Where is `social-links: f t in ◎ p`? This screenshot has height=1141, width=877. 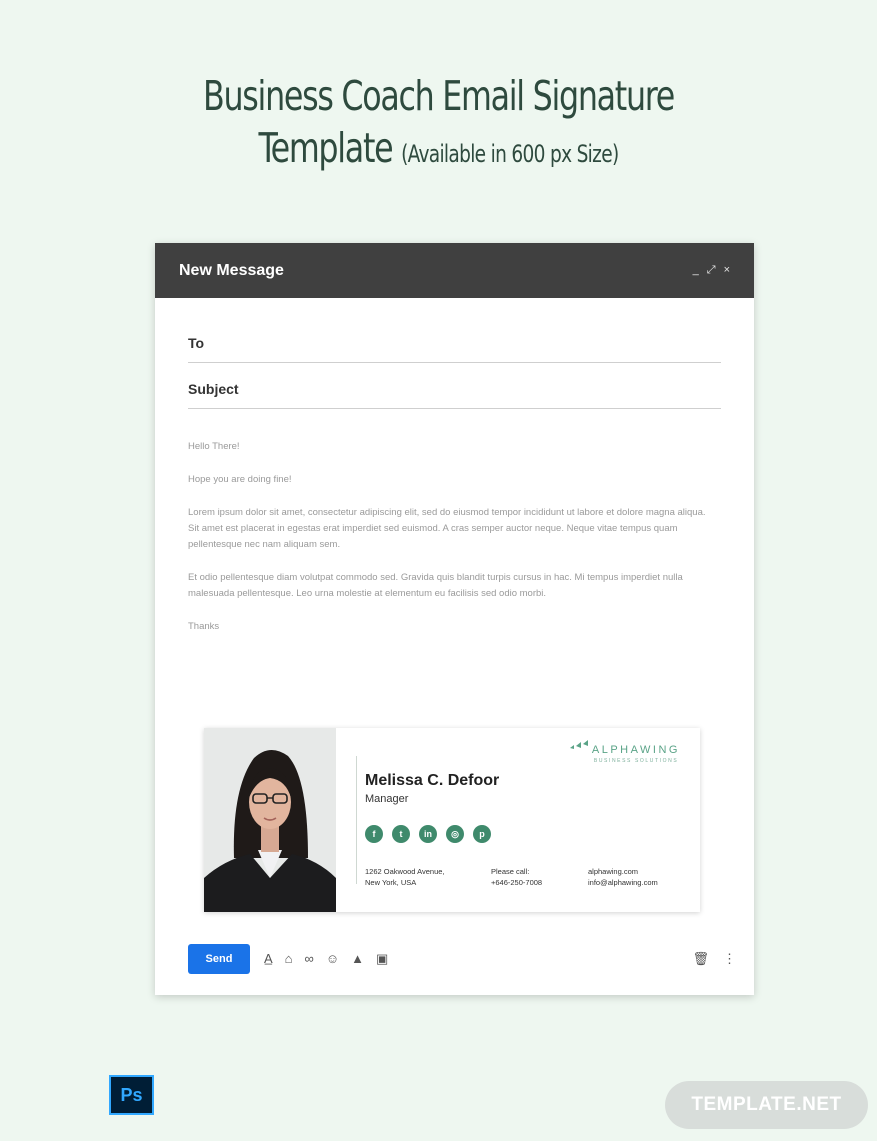
social-links: f t in ◎ p is located at coordinates (428, 834).